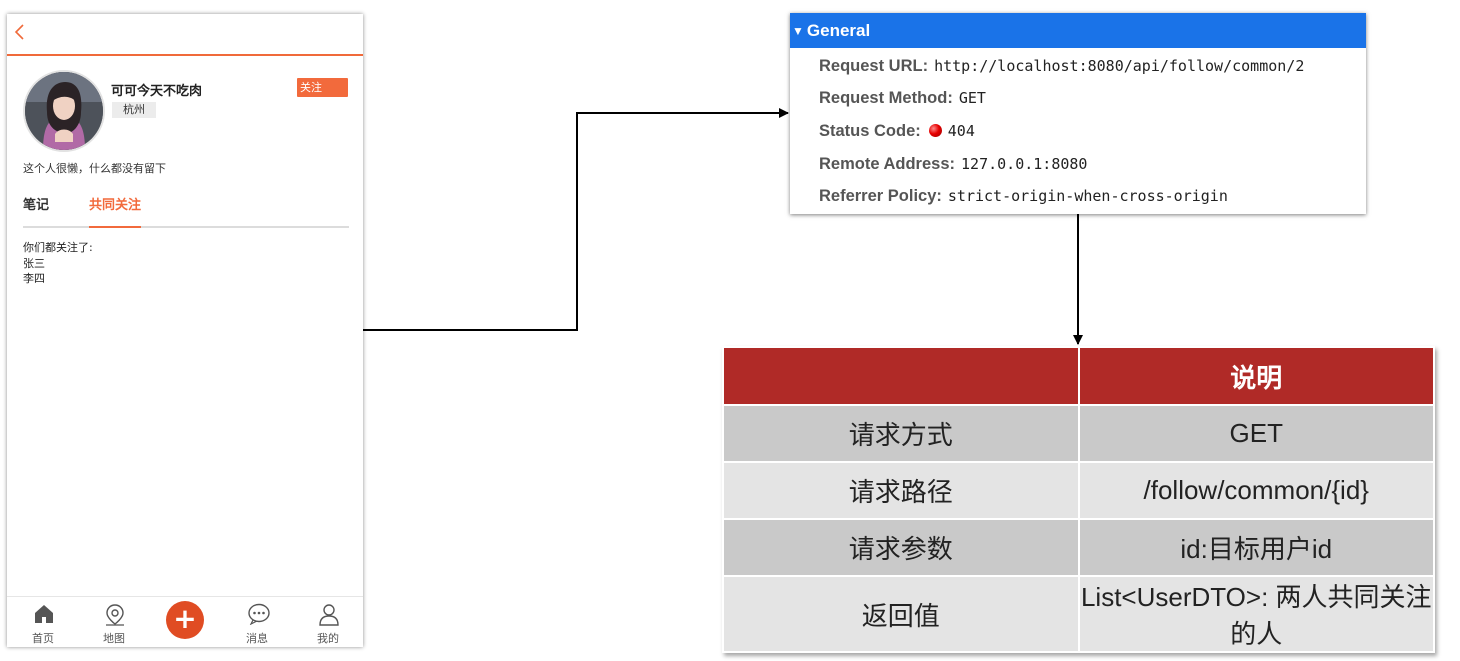 The width and height of the screenshot is (1460, 661). I want to click on request-url-key: Request URL:, so click(874, 66).